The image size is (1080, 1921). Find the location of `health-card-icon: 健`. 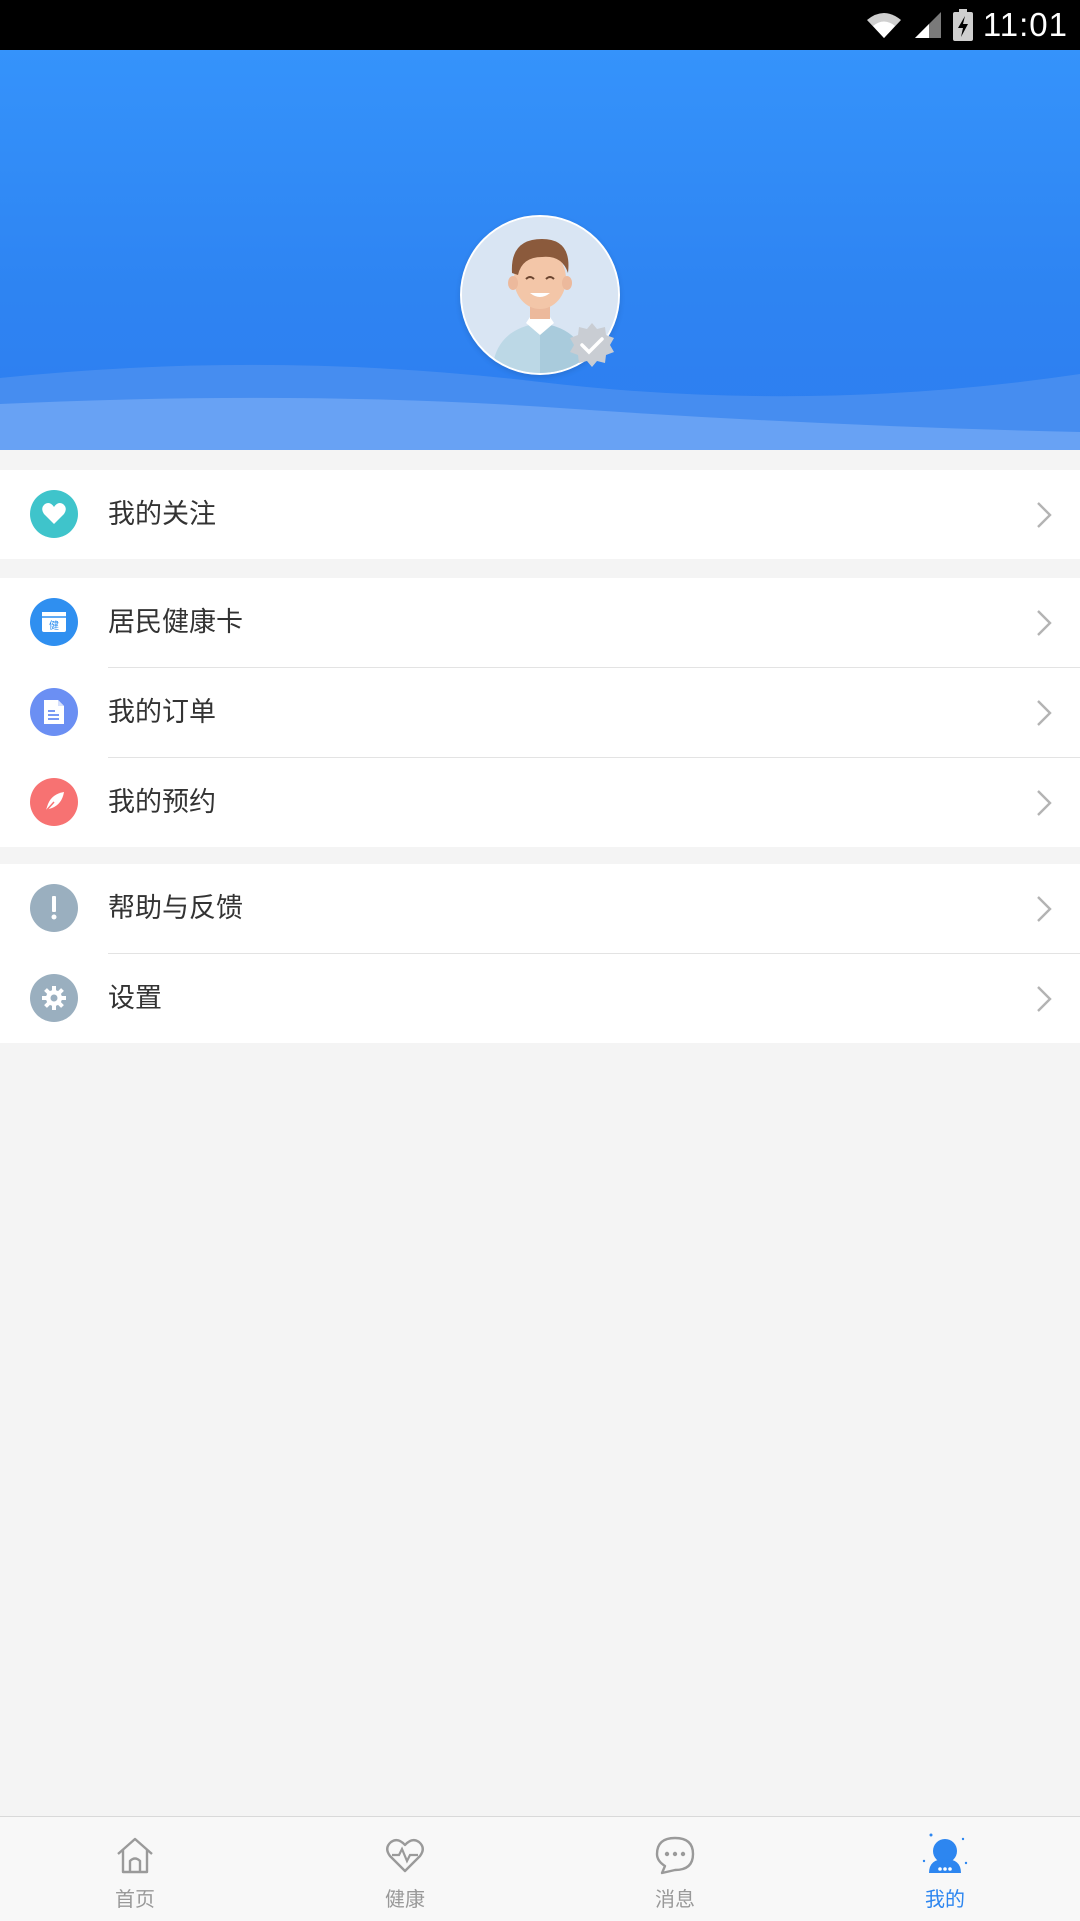

health-card-icon: 健 is located at coordinates (54, 622).